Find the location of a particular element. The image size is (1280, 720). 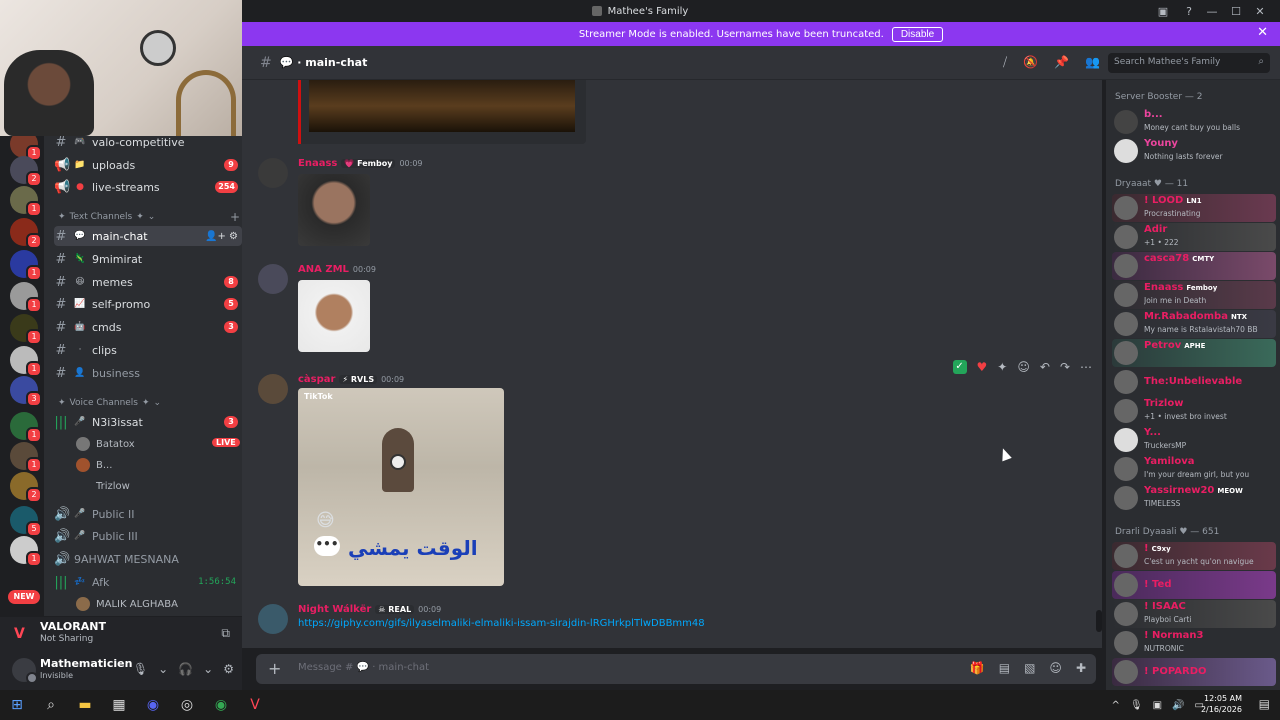

member-item: ! Ted is located at coordinates (1194, 585).